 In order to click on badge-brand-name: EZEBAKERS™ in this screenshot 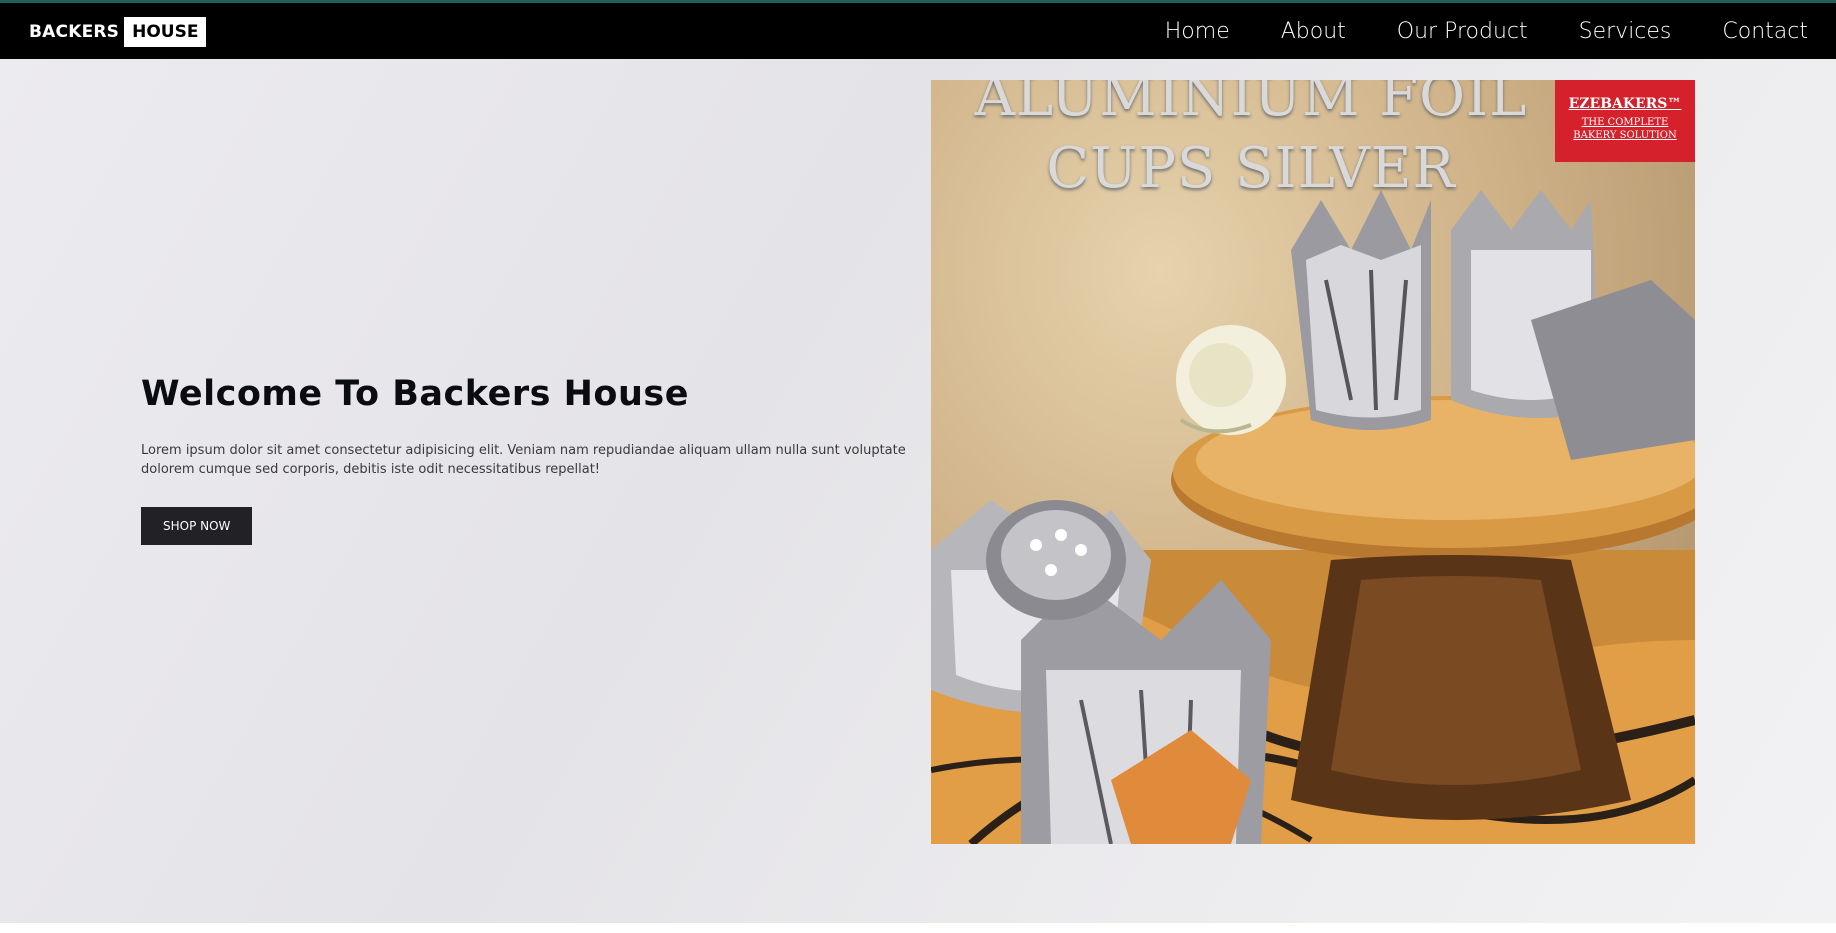, I will do `click(1625, 104)`.